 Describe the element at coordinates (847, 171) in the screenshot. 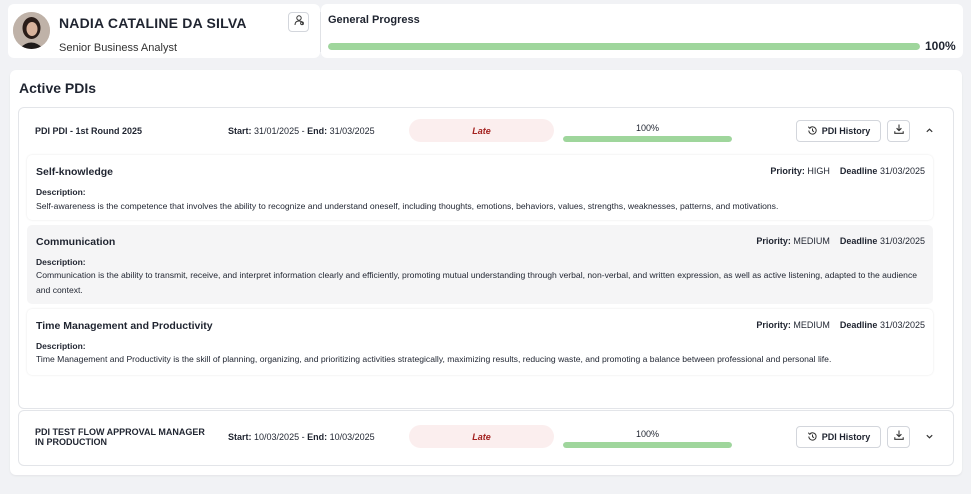

I see `competency-meta: Priority: HIGH Deadline 31/03/2025` at that location.